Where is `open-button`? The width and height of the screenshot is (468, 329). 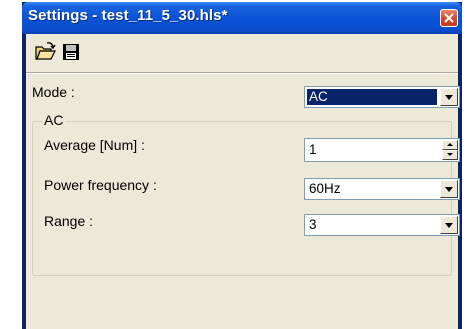
open-button is located at coordinates (45, 52).